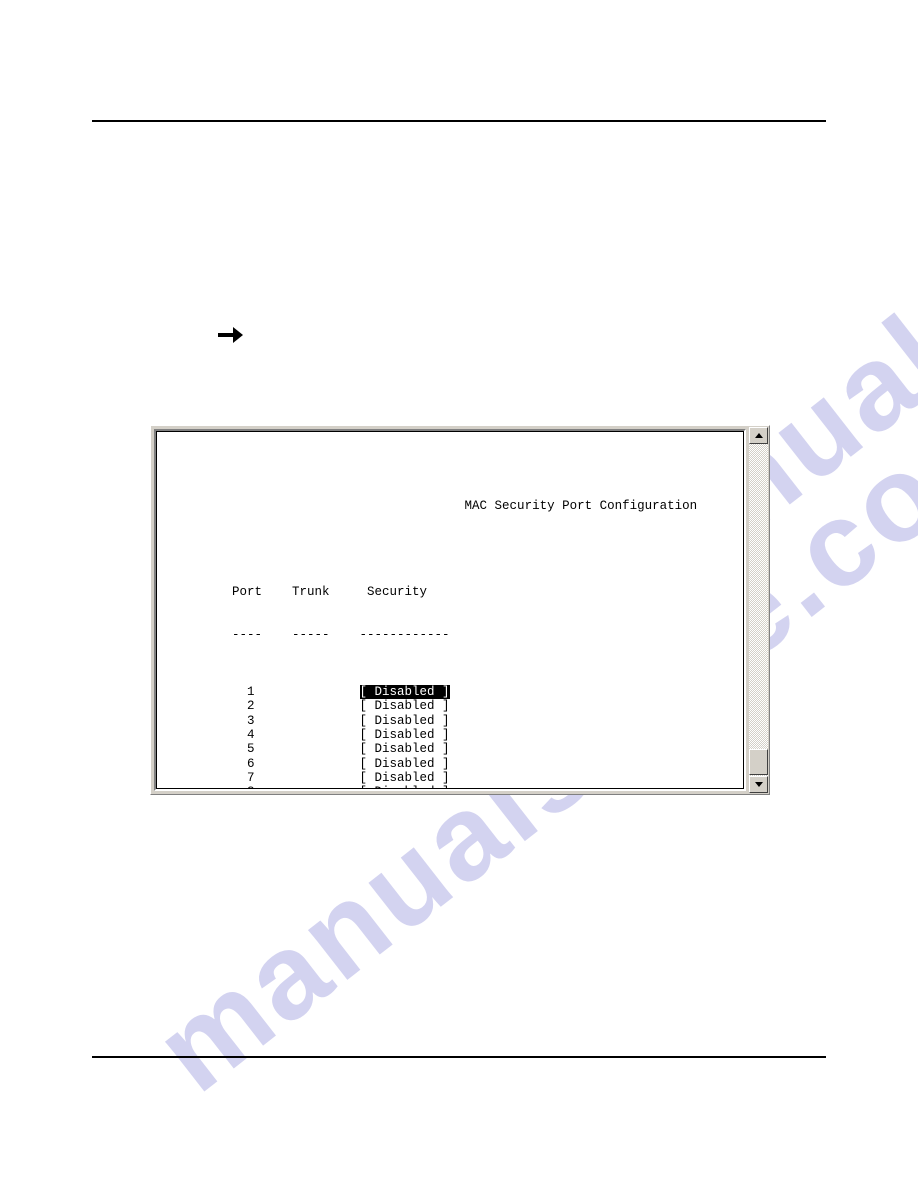 The image size is (918, 1188). I want to click on table-header-row: Port Trunk Security, so click(292, 591).